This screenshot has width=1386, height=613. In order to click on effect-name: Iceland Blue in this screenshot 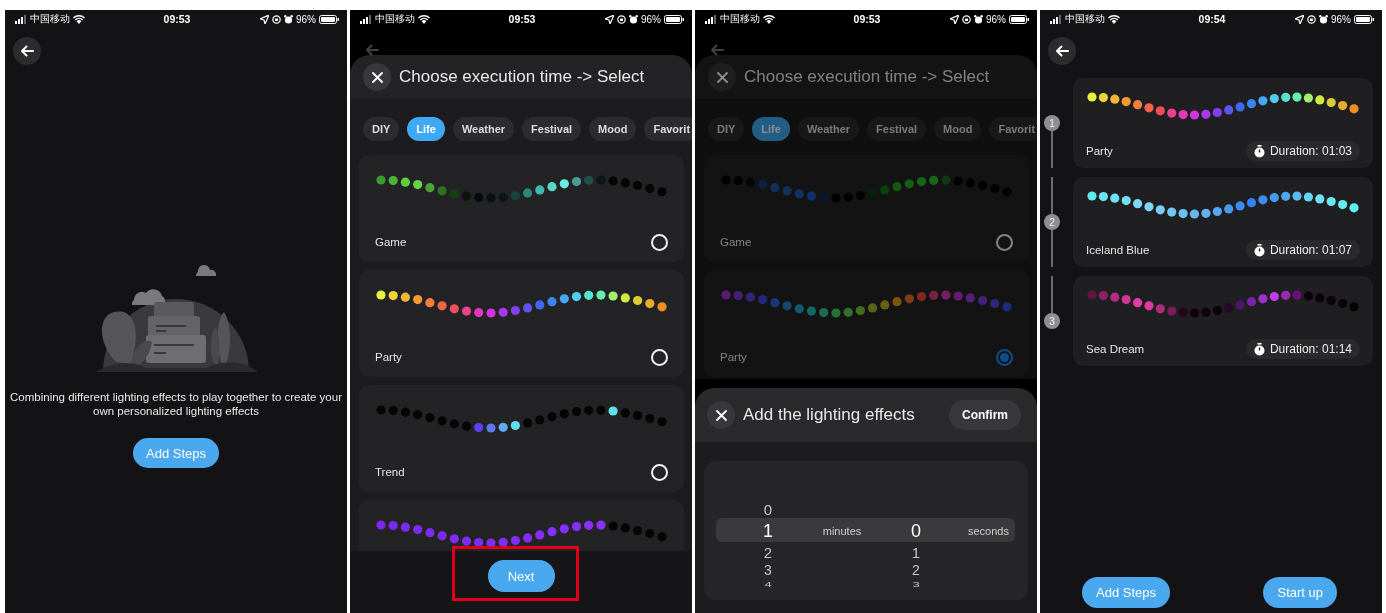, I will do `click(1118, 250)`.